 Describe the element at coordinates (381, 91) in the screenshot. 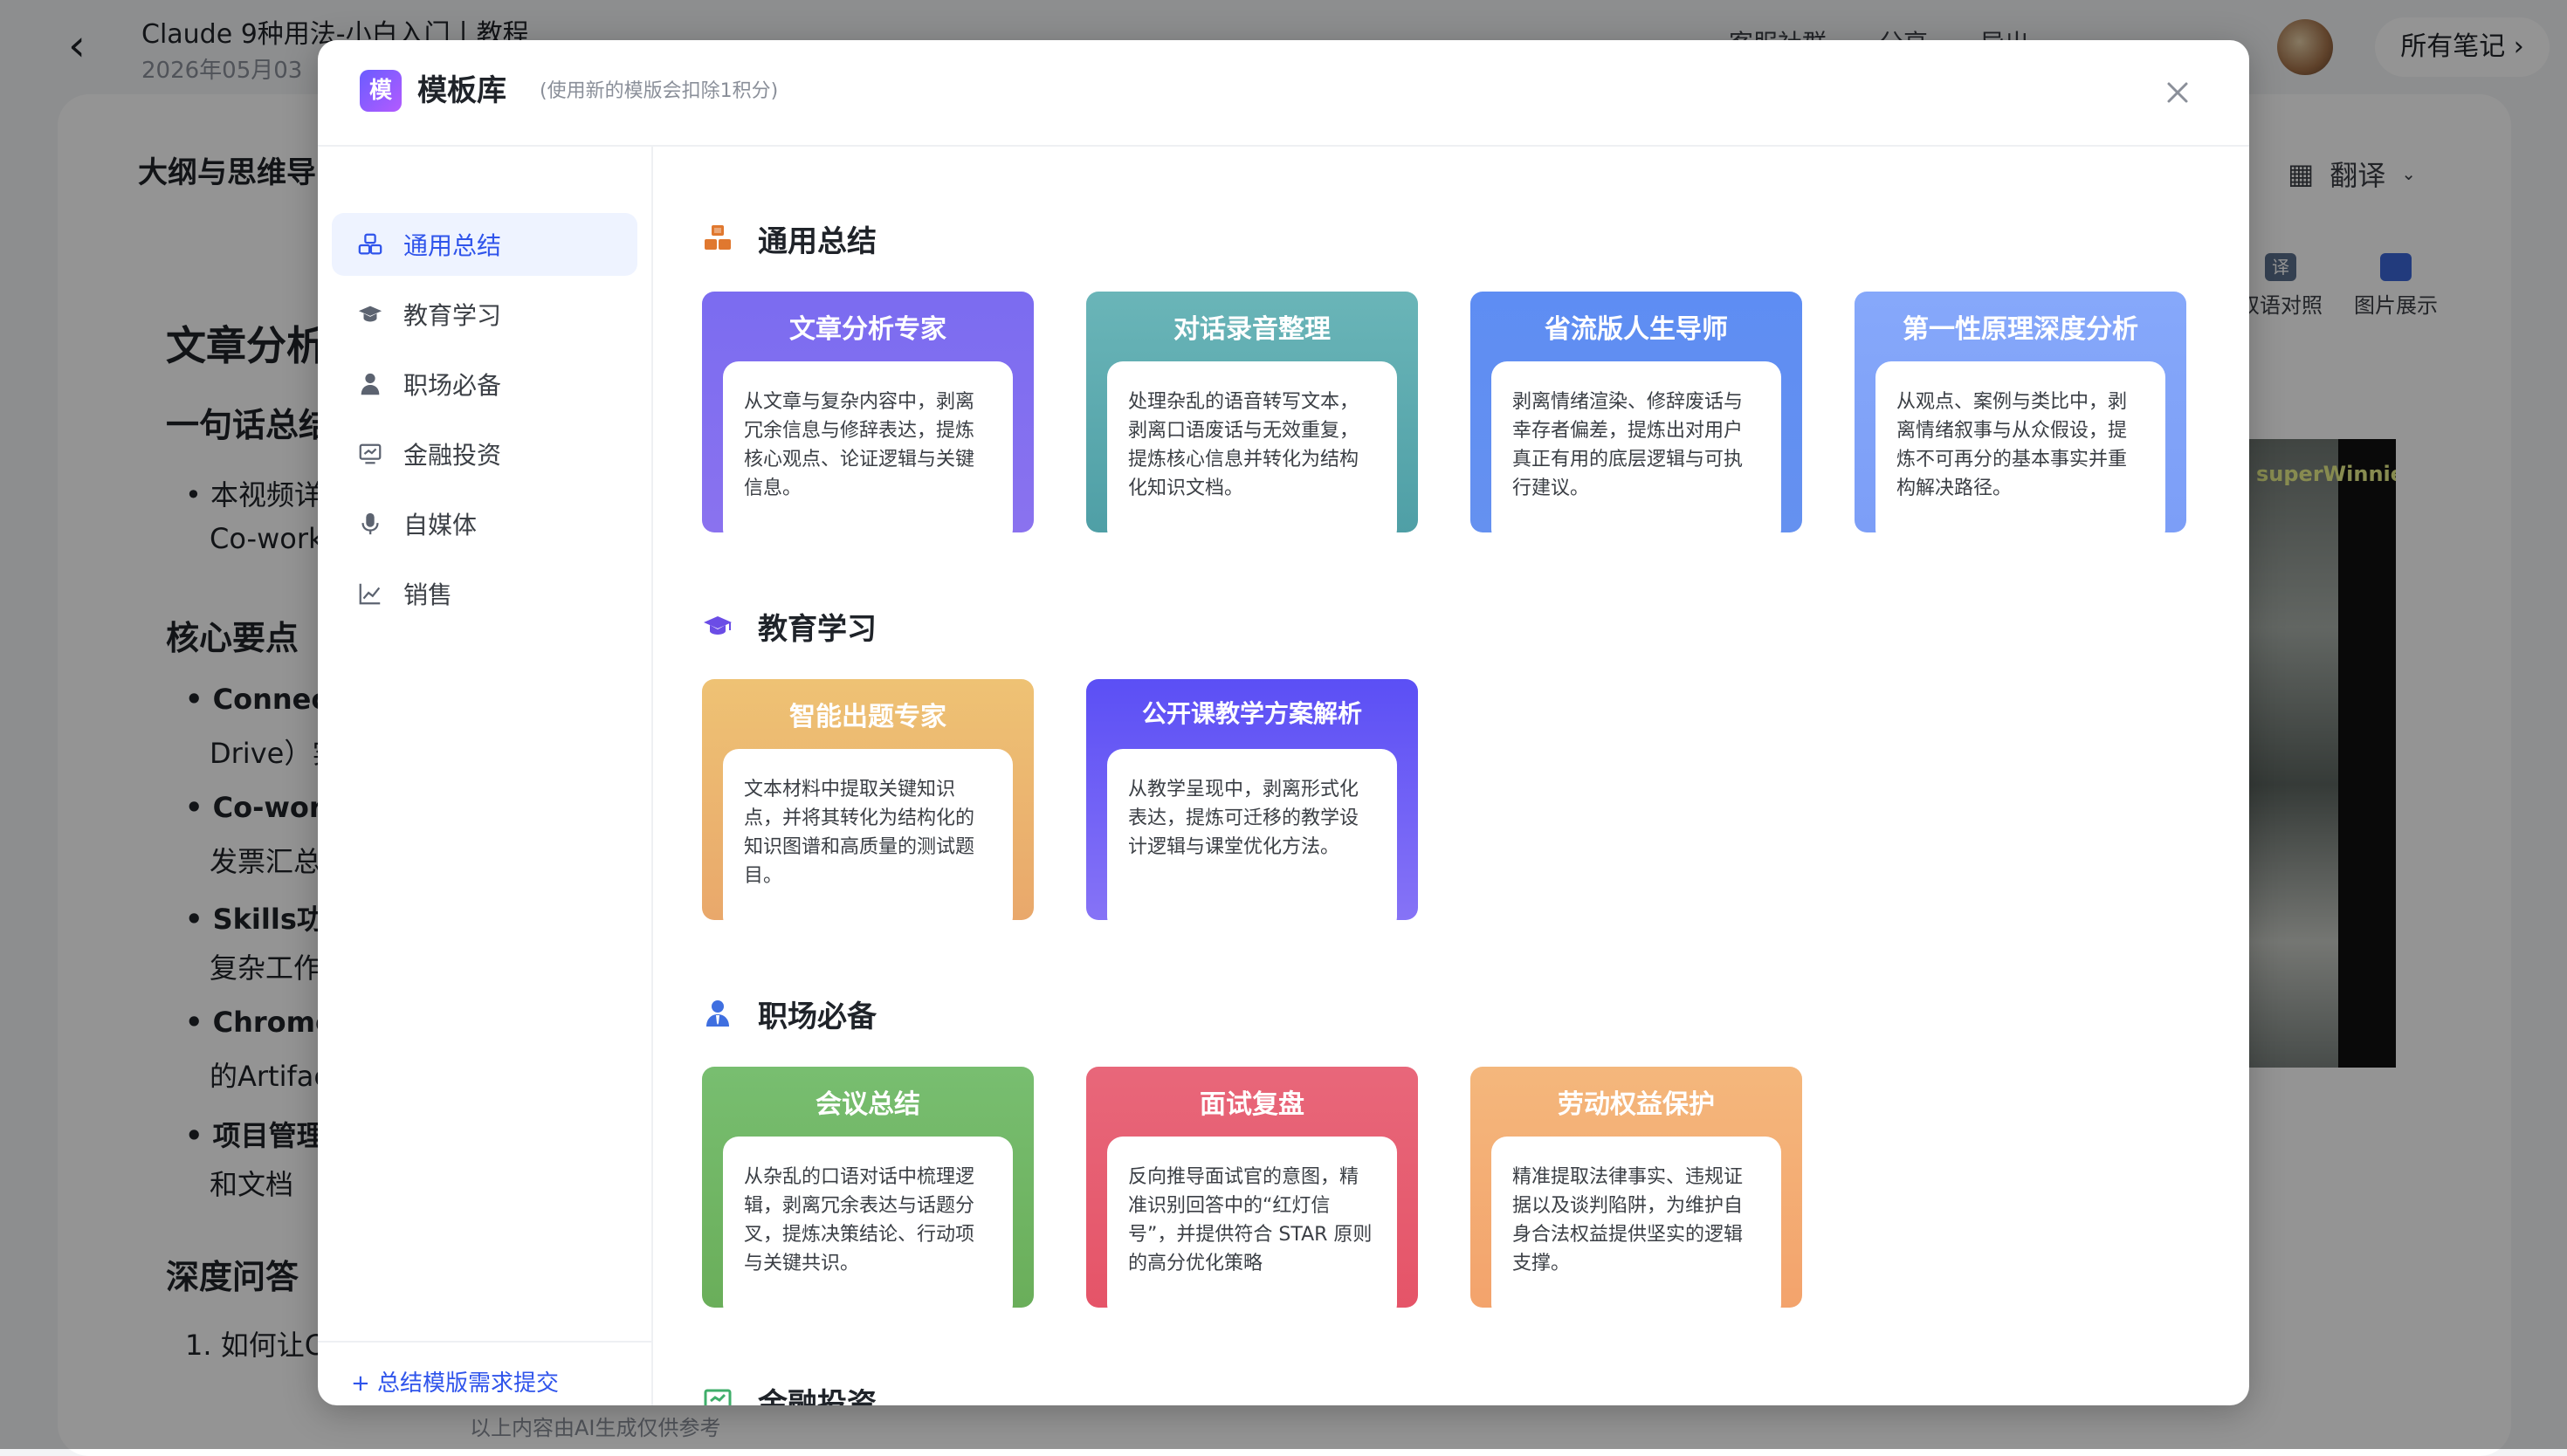

I see `template-logo-icon: 模` at that location.